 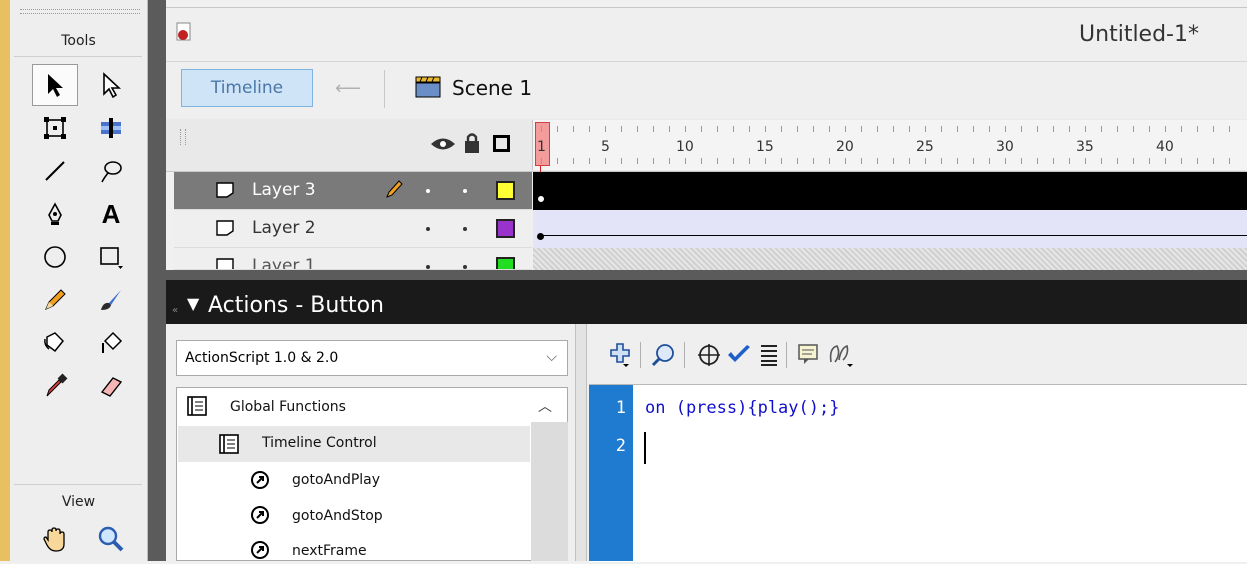 I want to click on layer-row: Layer 2, so click(x=353, y=229).